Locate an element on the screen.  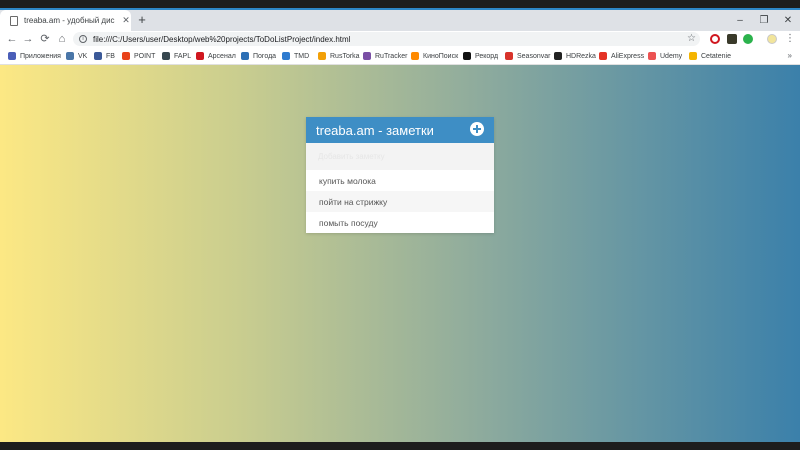
bookmark-item: AliExpress is located at coordinates (621, 56).